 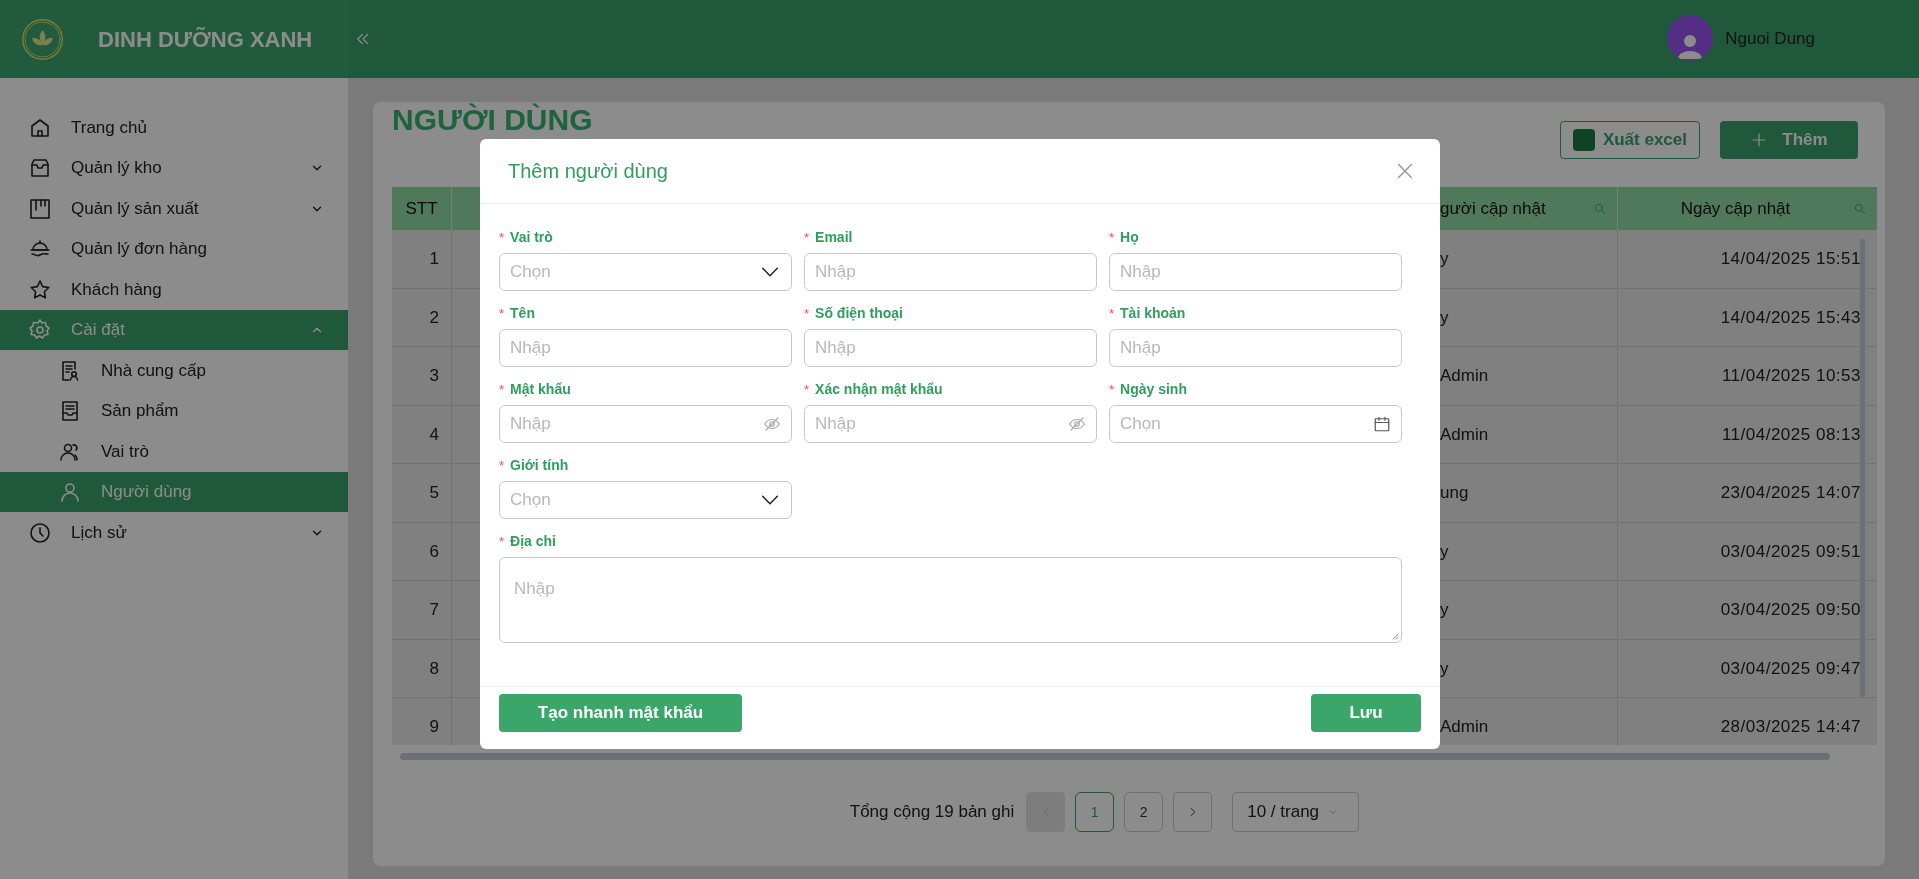 I want to click on leaf-logo-icon, so click(x=42, y=39).